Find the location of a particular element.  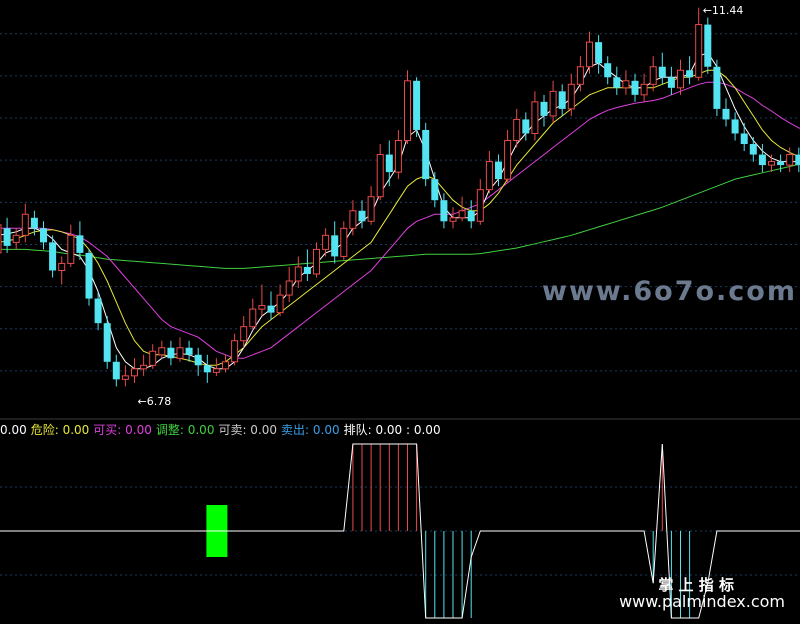

legend-item: 排队: 0.00 : 0.00 is located at coordinates (392, 430).